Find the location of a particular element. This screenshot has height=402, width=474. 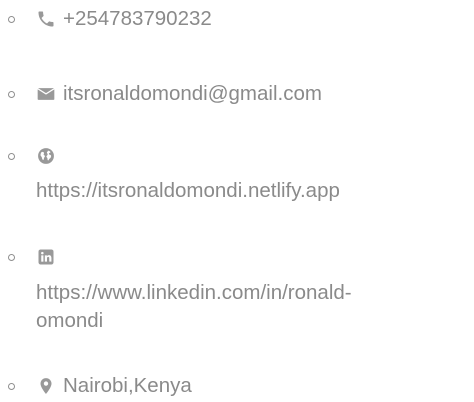

phone-number: +254783790232 is located at coordinates (137, 19).